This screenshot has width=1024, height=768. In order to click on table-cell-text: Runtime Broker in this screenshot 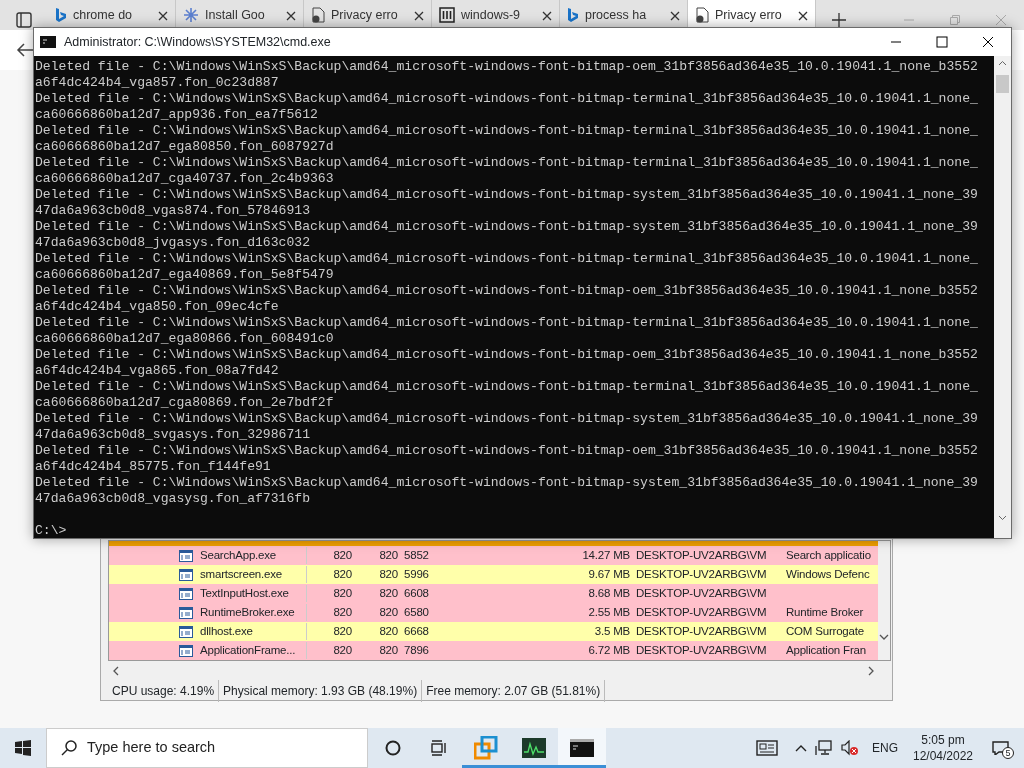, I will do `click(825, 612)`.